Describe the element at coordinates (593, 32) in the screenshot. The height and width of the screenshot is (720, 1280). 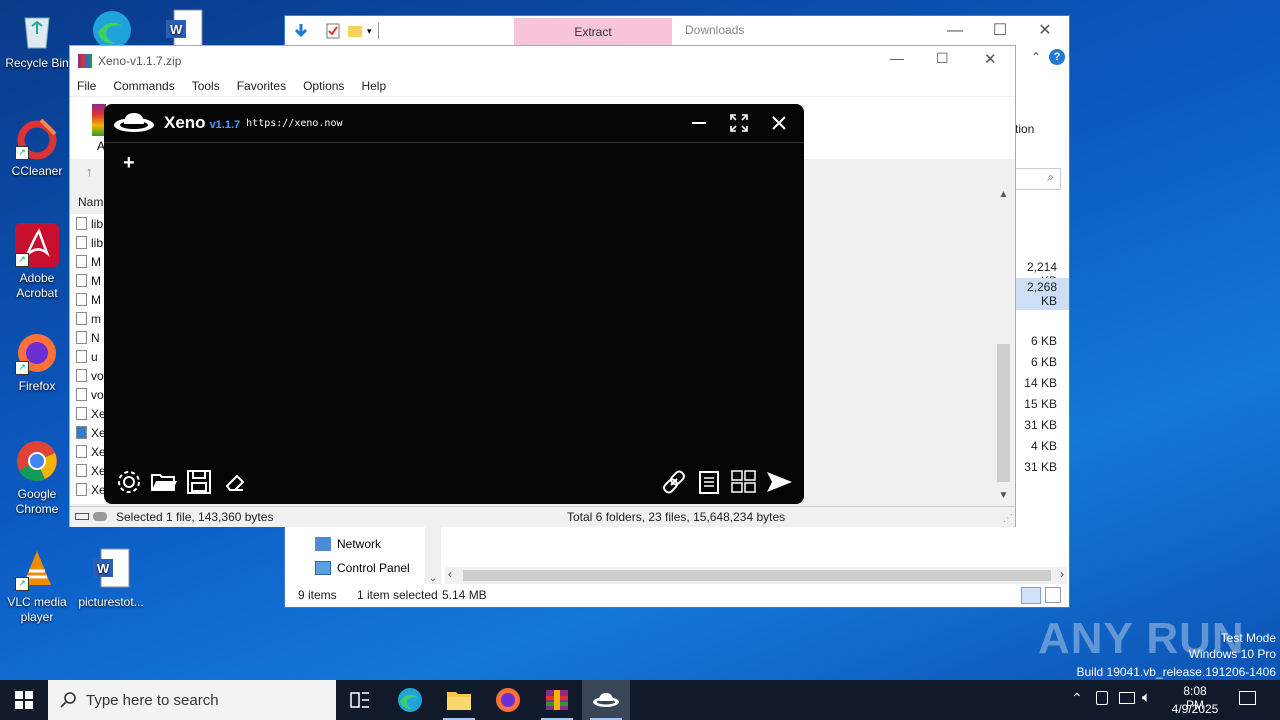
I see `tab-extract: Extract` at that location.